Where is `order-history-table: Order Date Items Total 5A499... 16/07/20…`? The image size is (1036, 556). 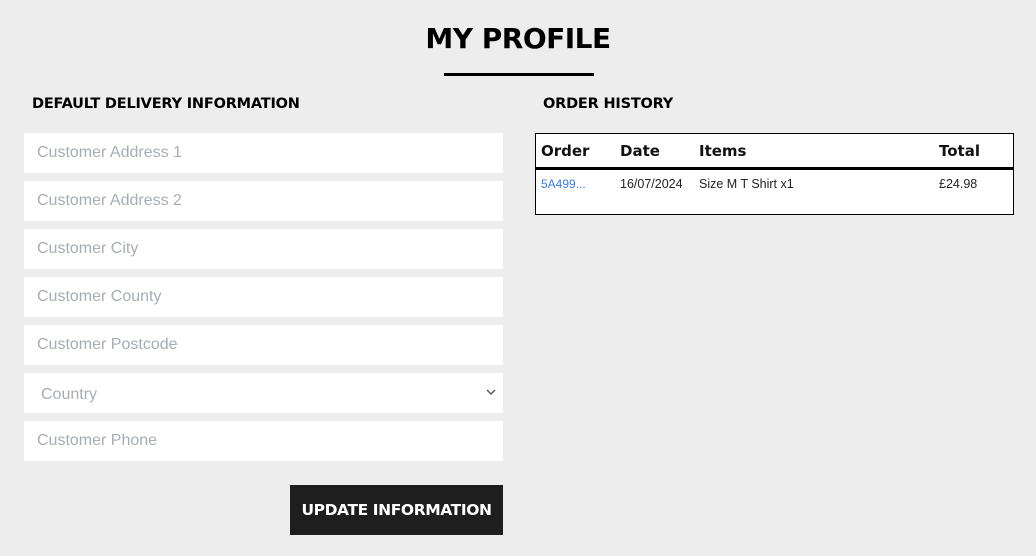 order-history-table: Order Date Items Total 5A499... 16/07/20… is located at coordinates (774, 174).